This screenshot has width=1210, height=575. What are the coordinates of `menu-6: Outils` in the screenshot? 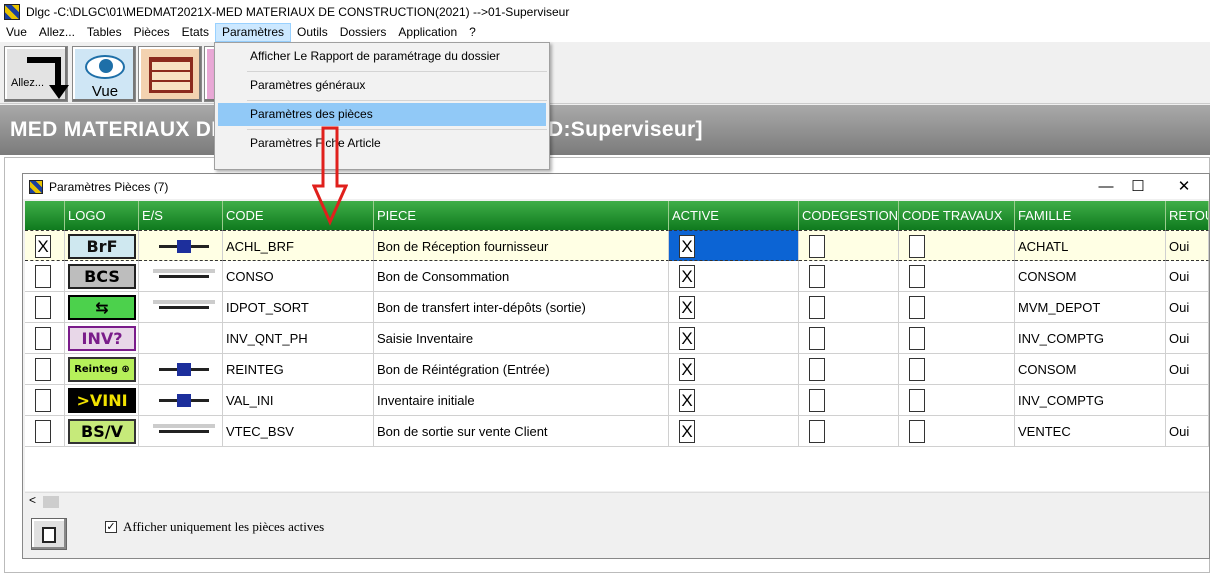 It's located at (312, 32).